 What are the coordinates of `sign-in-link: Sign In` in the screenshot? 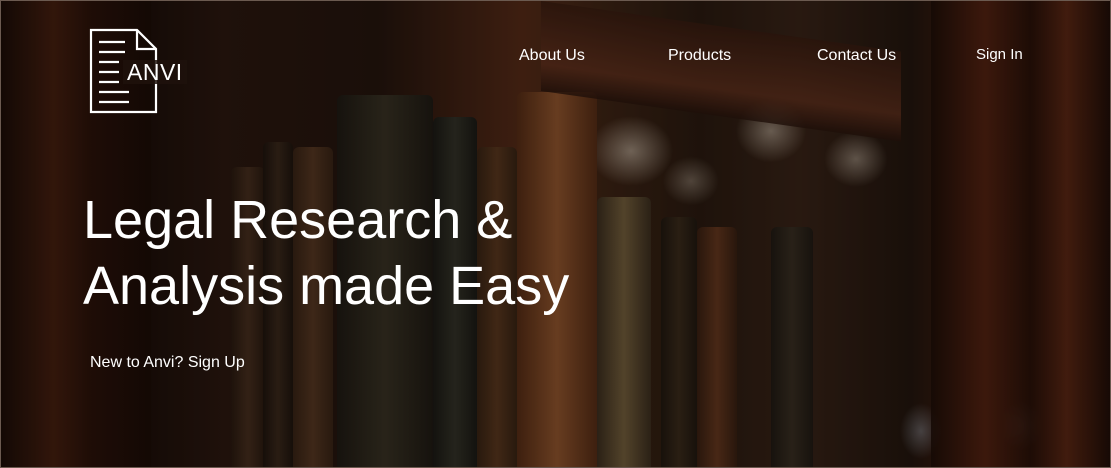 It's located at (999, 54).